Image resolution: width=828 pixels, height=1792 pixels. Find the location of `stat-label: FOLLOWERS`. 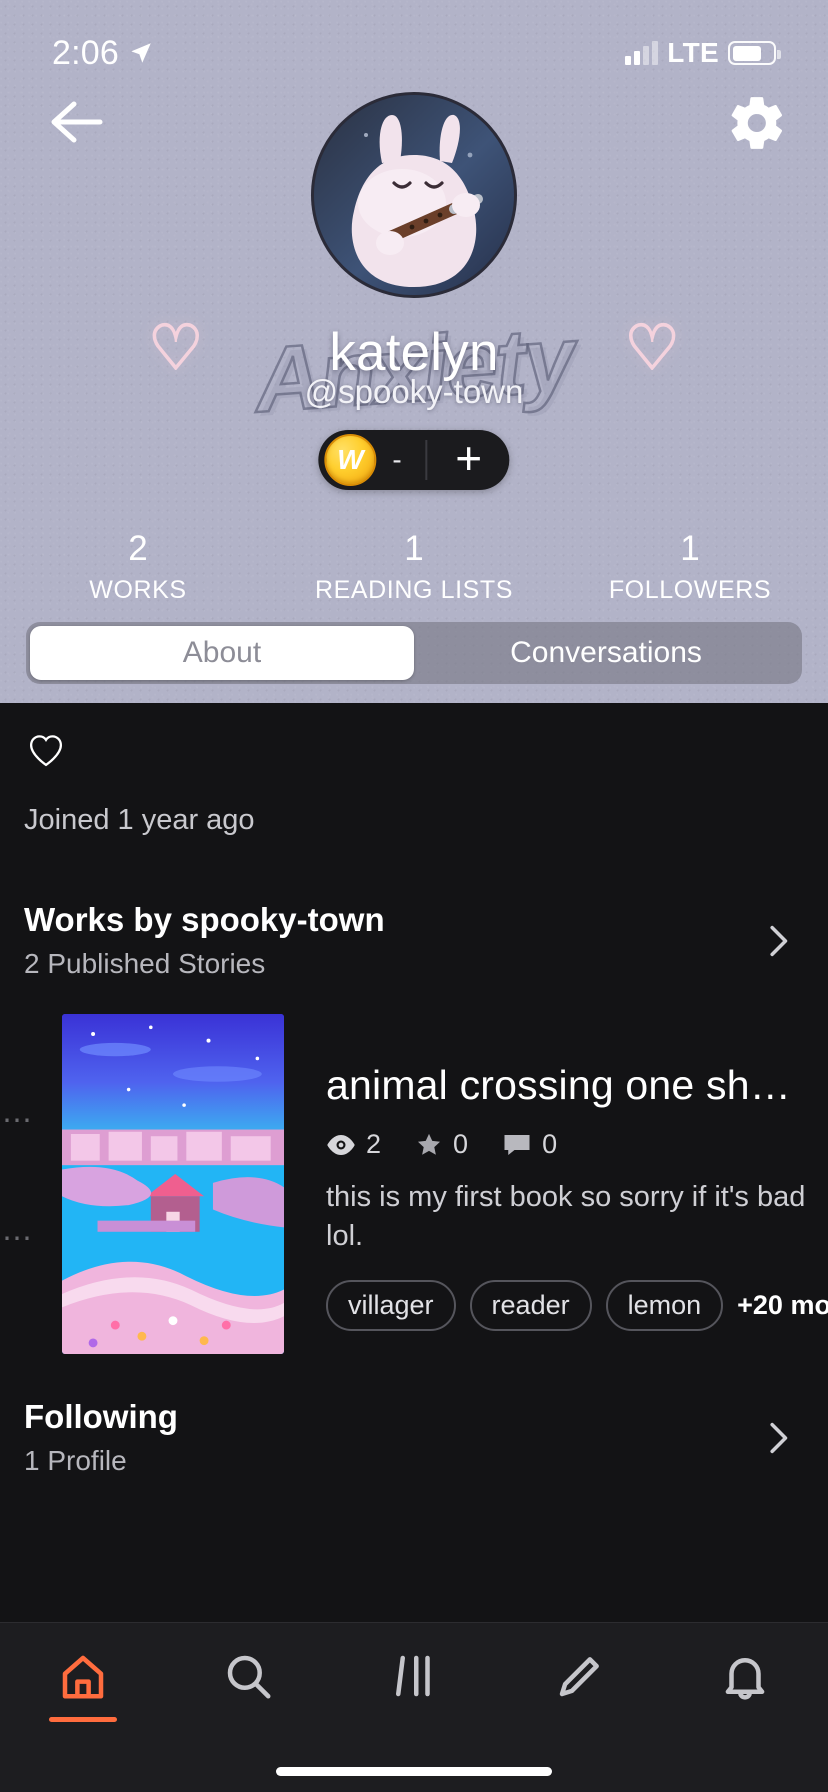

stat-label: FOLLOWERS is located at coordinates (690, 590).